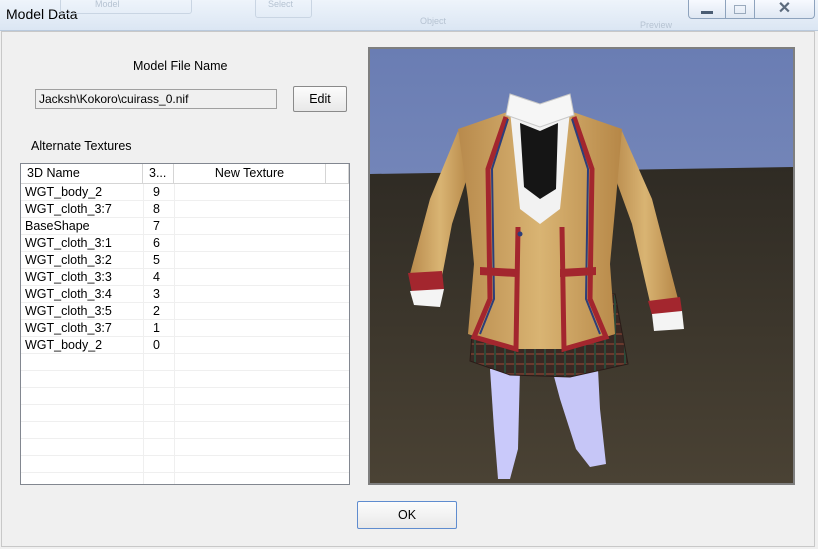  What do you see at coordinates (57, 226) in the screenshot?
I see `row-3d-name: BaseShape` at bounding box center [57, 226].